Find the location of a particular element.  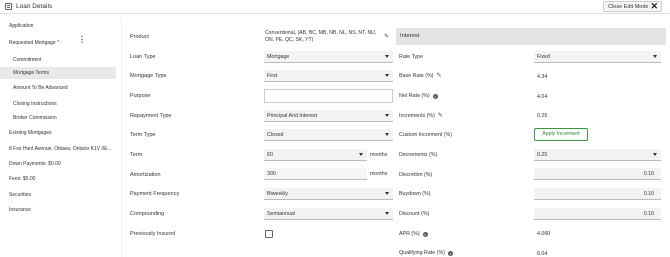

sidebar-item-closing-instructions: Closing Instructions is located at coordinates (58, 104).